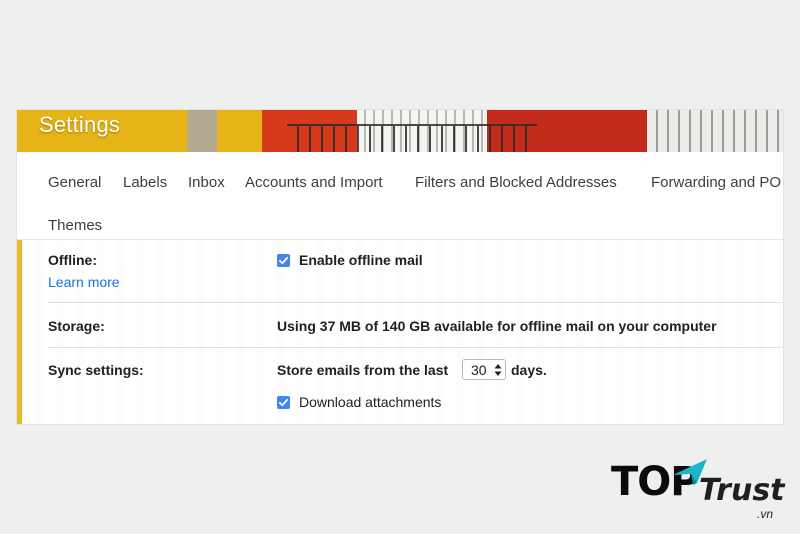 This screenshot has height=534, width=800. Describe the element at coordinates (145, 182) in the screenshot. I see `tab-labels: Labels` at that location.